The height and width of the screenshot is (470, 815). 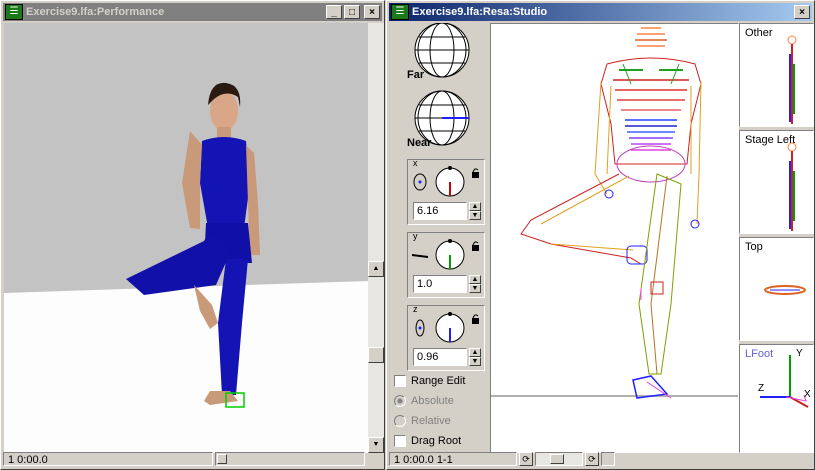 What do you see at coordinates (754, 247) in the screenshot?
I see `view-top-label: Top` at bounding box center [754, 247].